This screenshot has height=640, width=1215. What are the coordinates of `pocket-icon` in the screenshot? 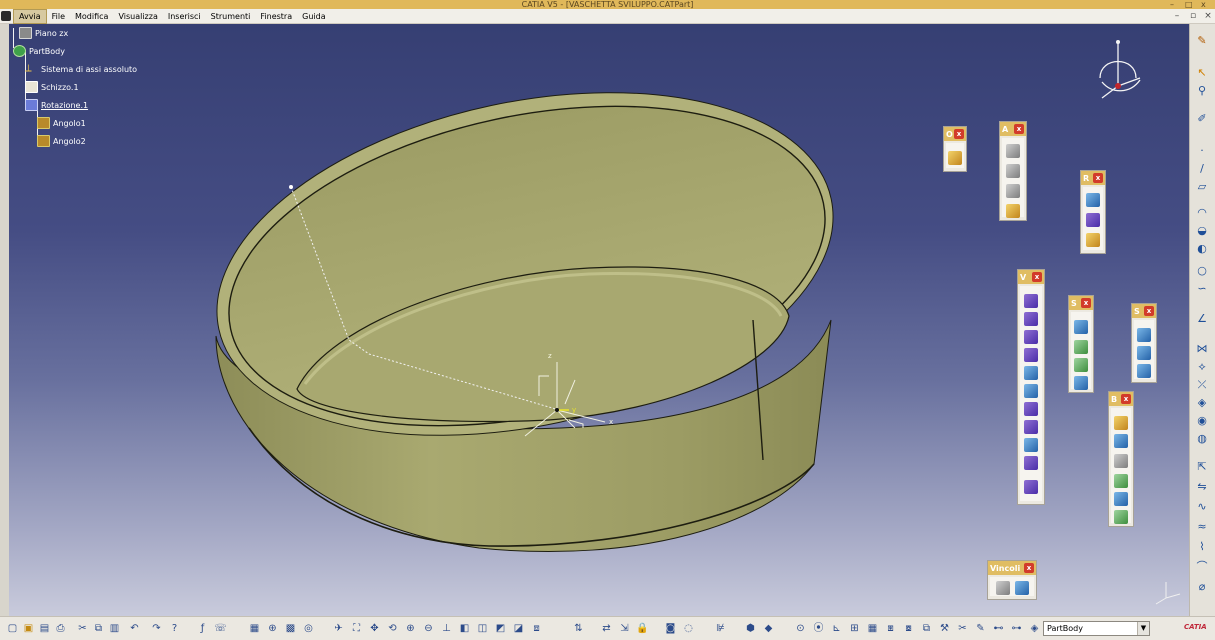 It's located at (1031, 319).